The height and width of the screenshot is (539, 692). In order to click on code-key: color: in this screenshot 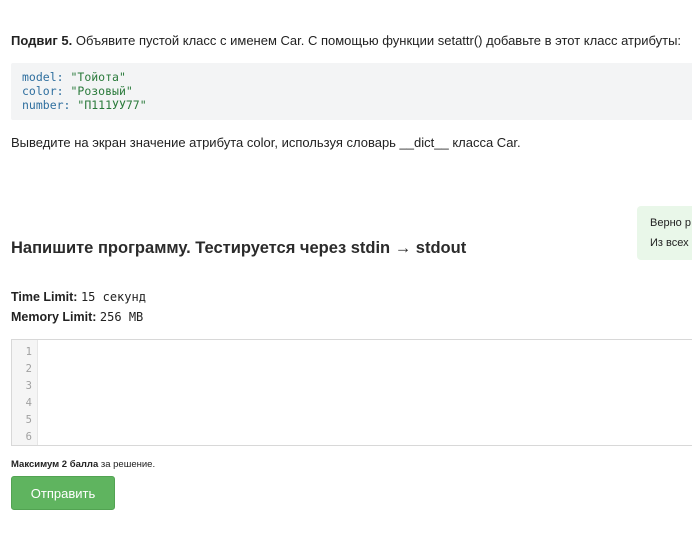, I will do `click(43, 91)`.